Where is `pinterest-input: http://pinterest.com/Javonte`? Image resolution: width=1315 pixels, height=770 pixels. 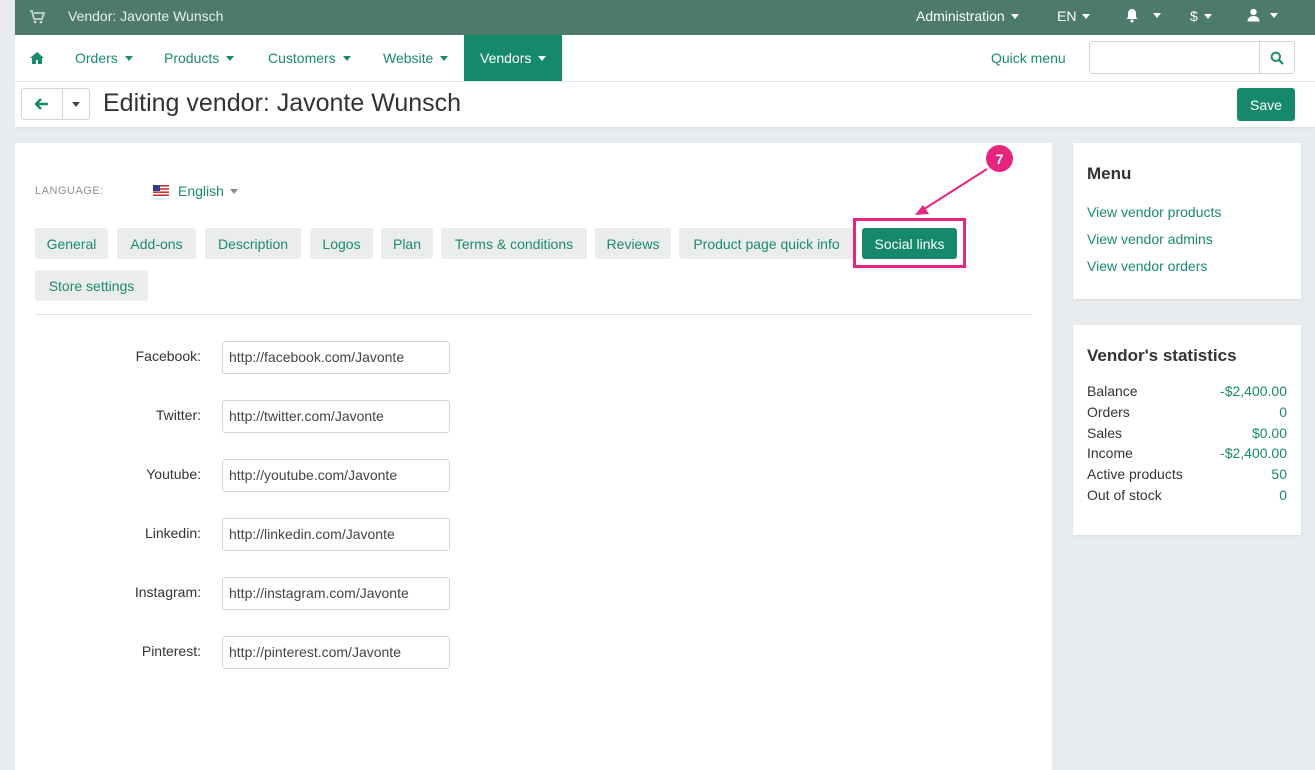 pinterest-input: http://pinterest.com/Javonte is located at coordinates (336, 652).